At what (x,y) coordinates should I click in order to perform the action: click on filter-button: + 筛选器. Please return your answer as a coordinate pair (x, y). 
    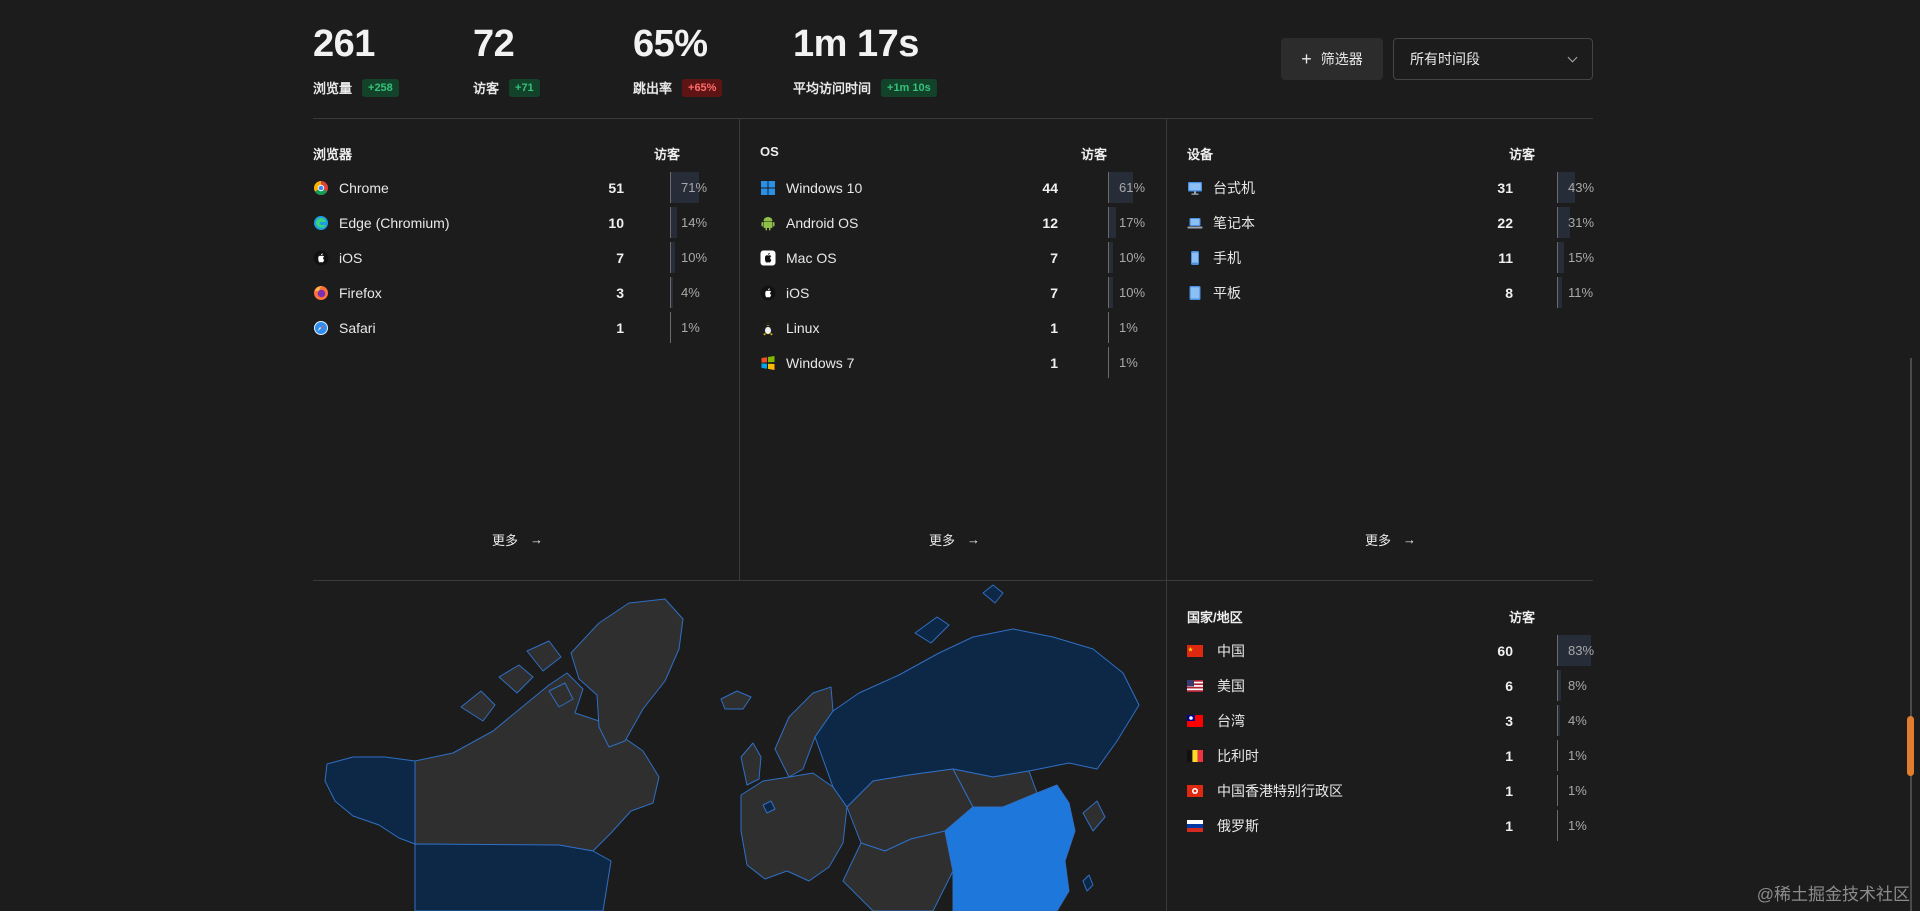
    Looking at the image, I should click on (1332, 59).